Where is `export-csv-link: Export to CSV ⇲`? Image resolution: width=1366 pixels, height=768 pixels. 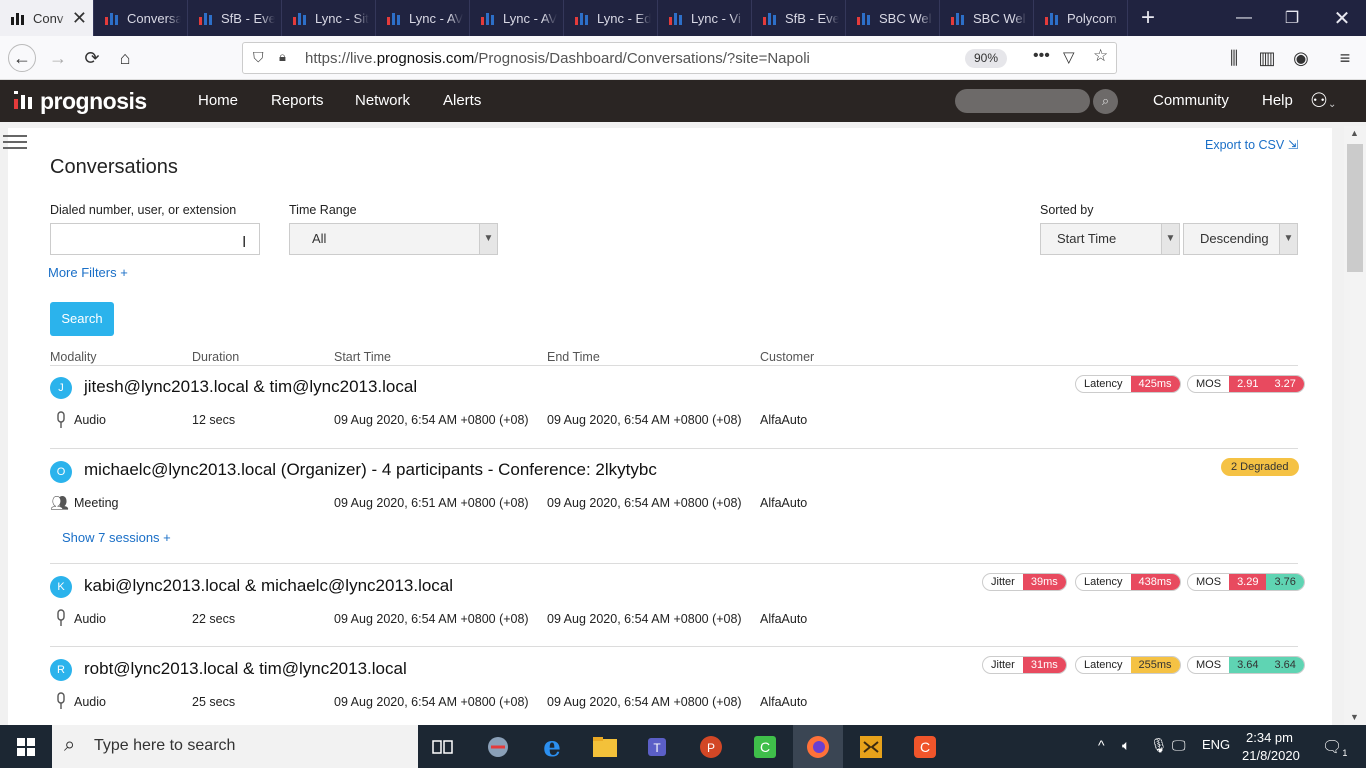 export-csv-link: Export to CSV ⇲ is located at coordinates (1251, 144).